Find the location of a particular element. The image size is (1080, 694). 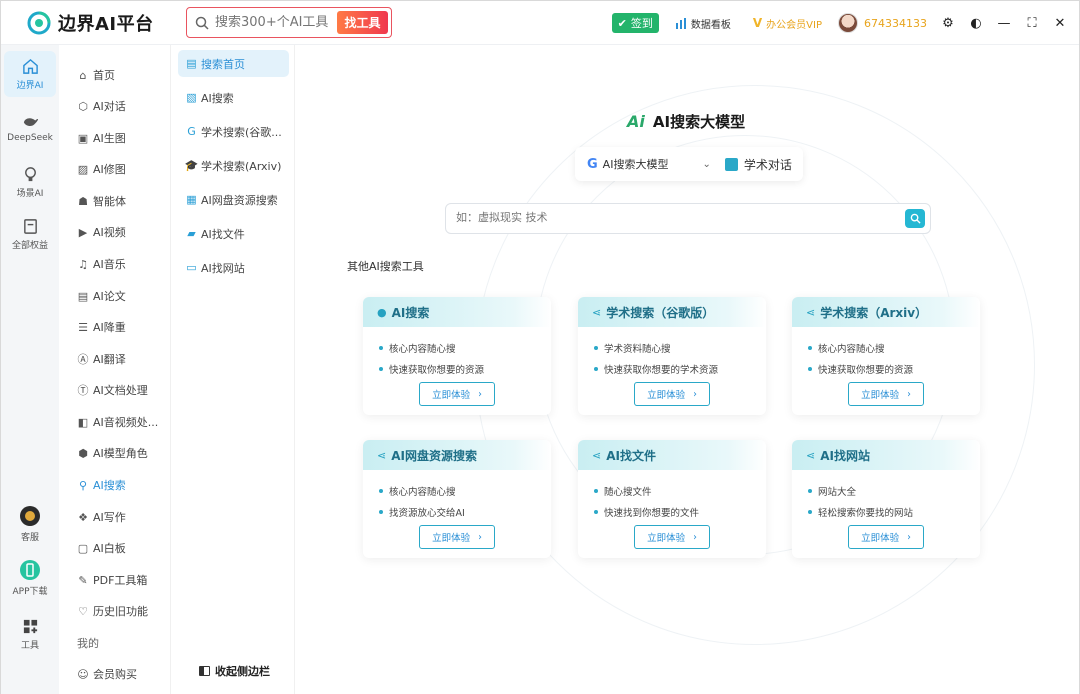

submenu-item-search-home: ▤ 搜索首页 is located at coordinates (233, 63).